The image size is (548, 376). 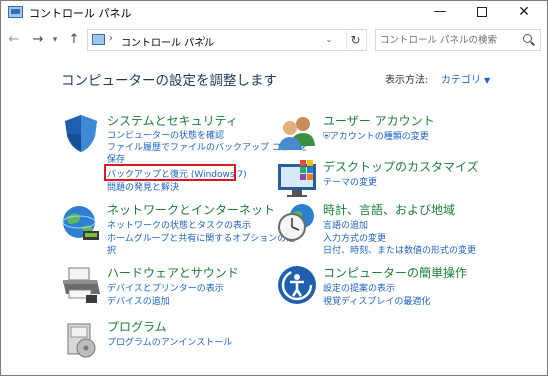 What do you see at coordinates (461, 80) in the screenshot?
I see `view-by-value: カテゴリ` at bounding box center [461, 80].